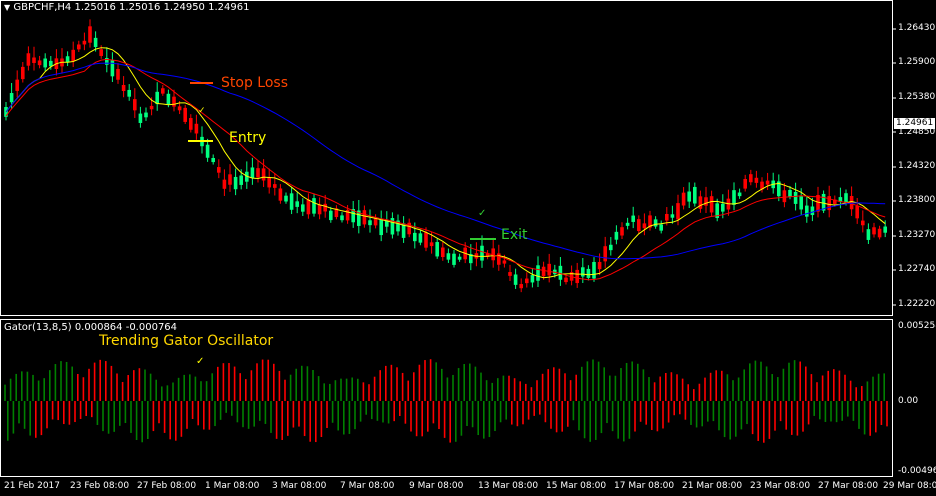  What do you see at coordinates (917, 471) in the screenshot?
I see `osc-tick: -0.004964` at bounding box center [917, 471].